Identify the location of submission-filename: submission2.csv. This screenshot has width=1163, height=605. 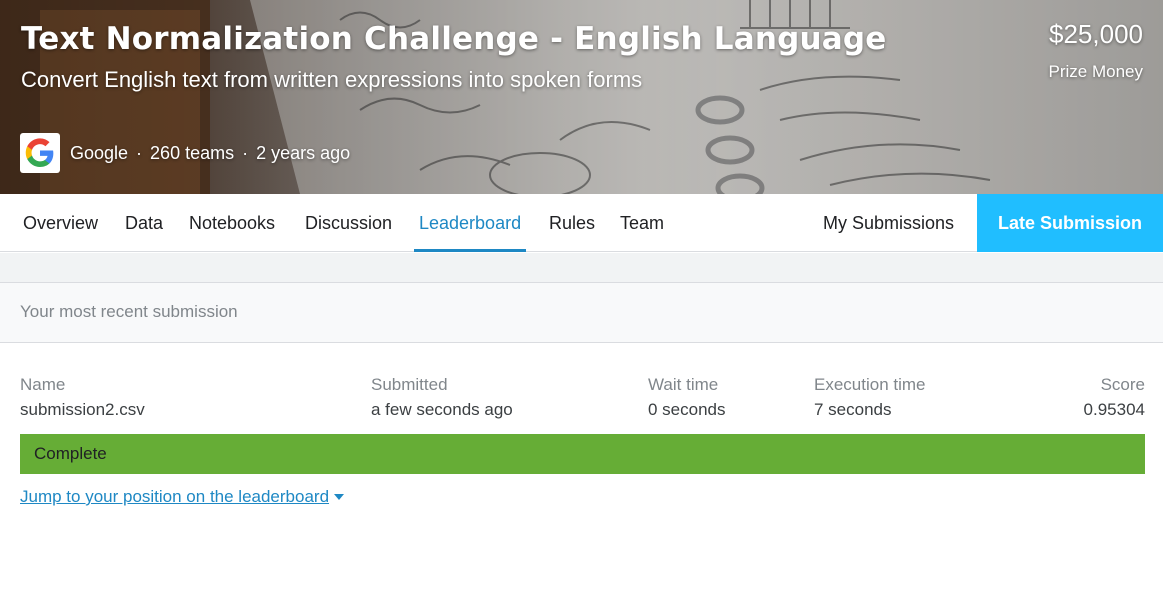
(82, 409).